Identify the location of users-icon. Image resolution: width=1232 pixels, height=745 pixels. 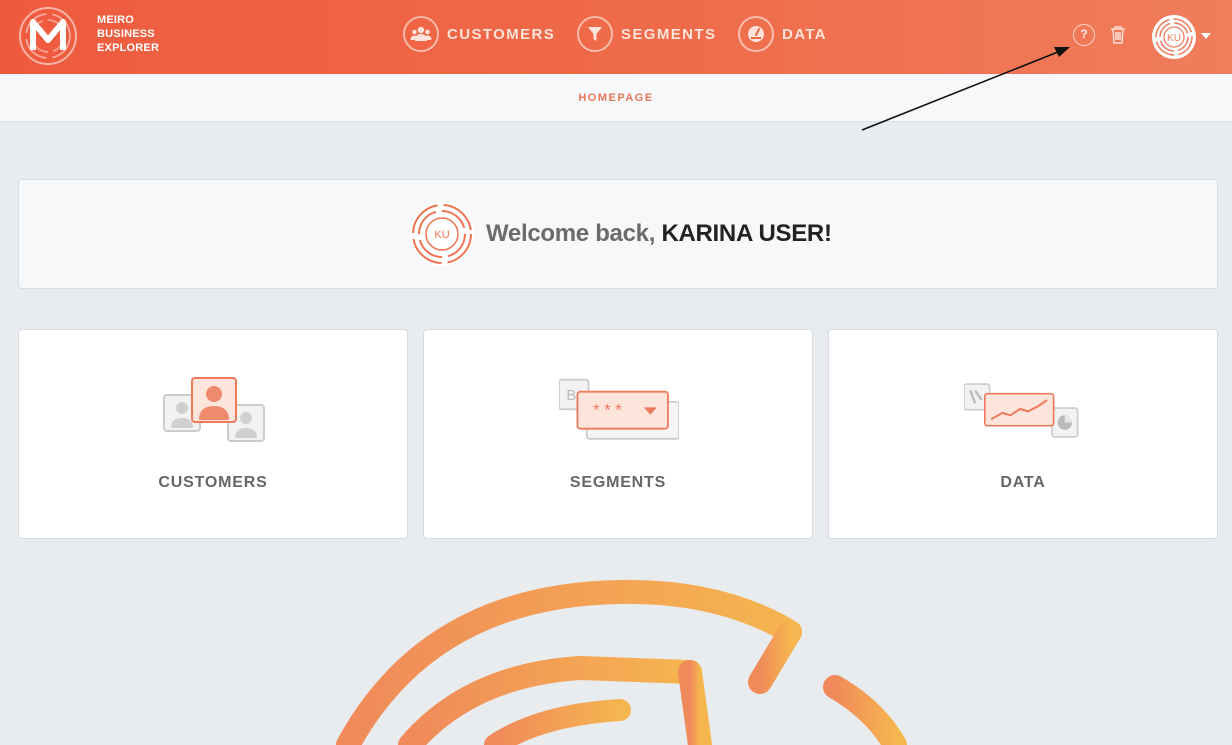
(421, 34).